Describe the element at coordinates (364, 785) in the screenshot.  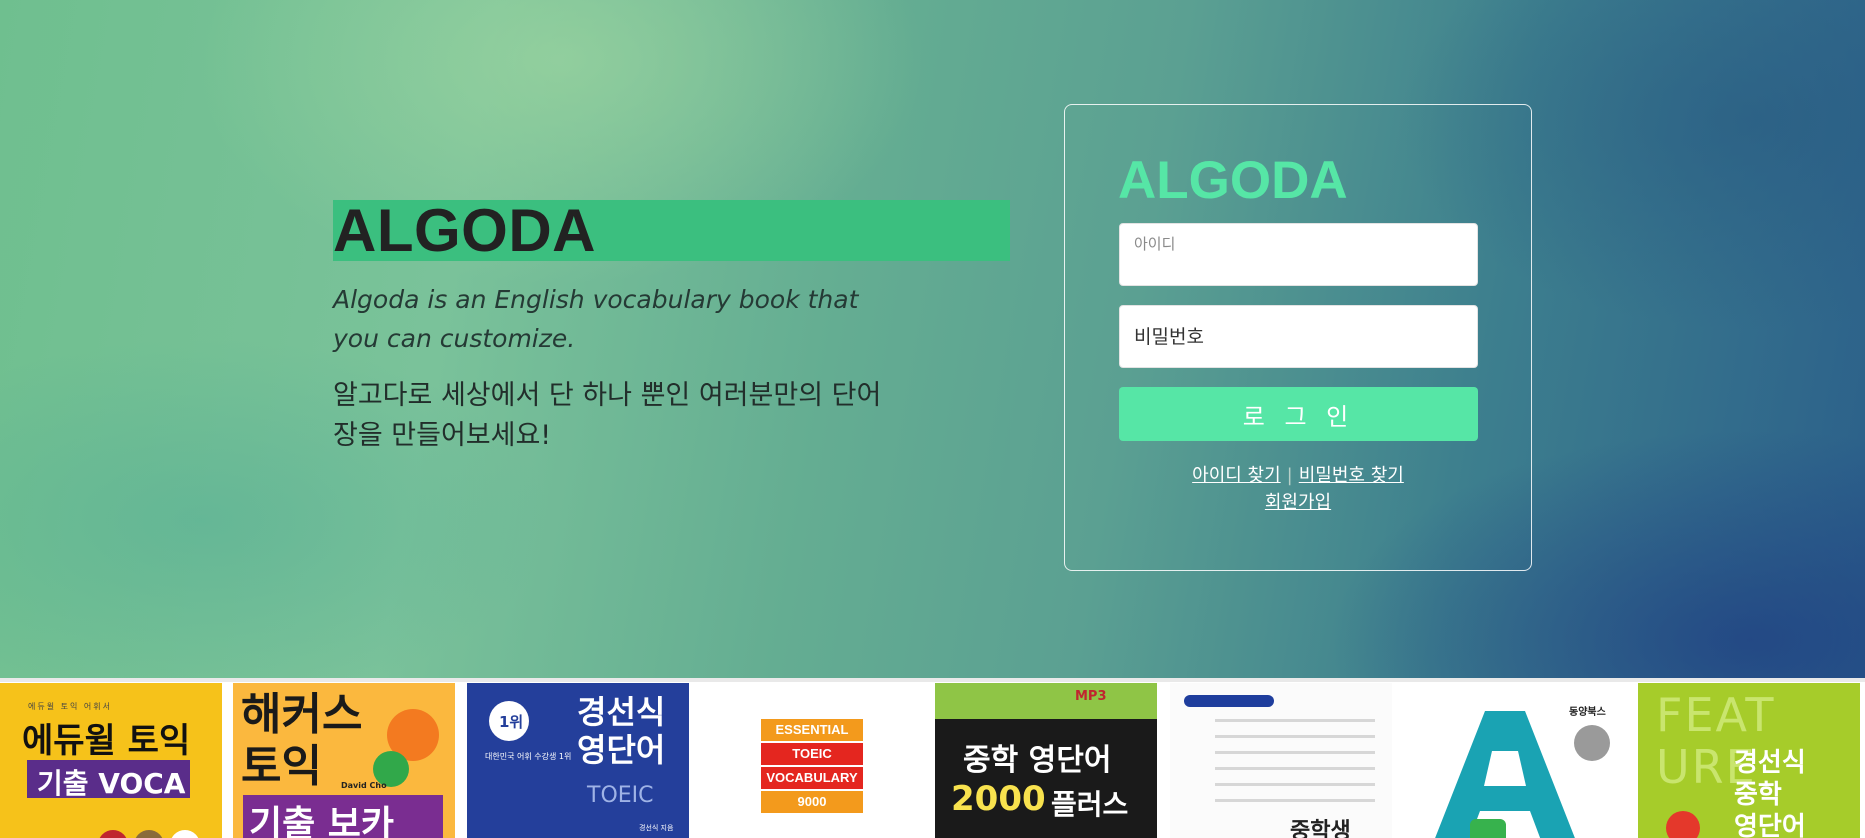
I see `book-author: David Cho` at that location.